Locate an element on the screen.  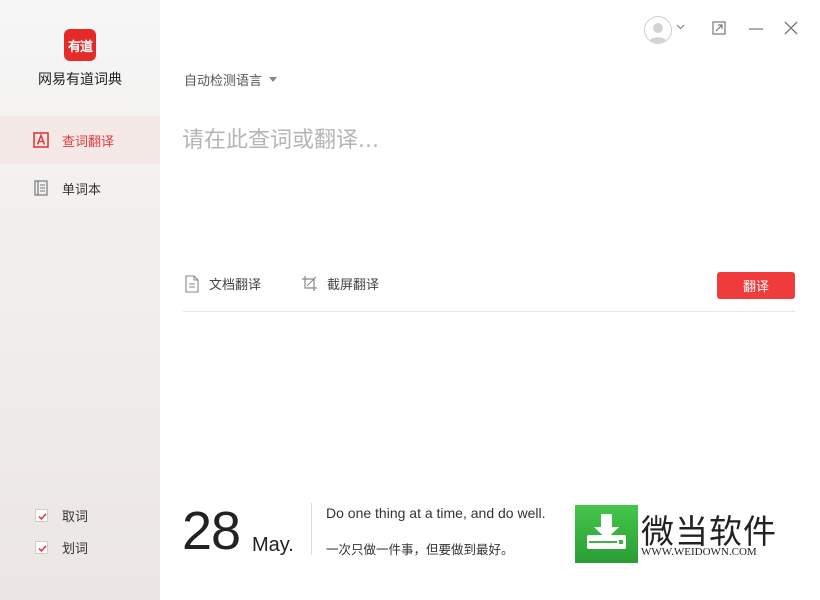
quci-checkbox is located at coordinates (41, 515).